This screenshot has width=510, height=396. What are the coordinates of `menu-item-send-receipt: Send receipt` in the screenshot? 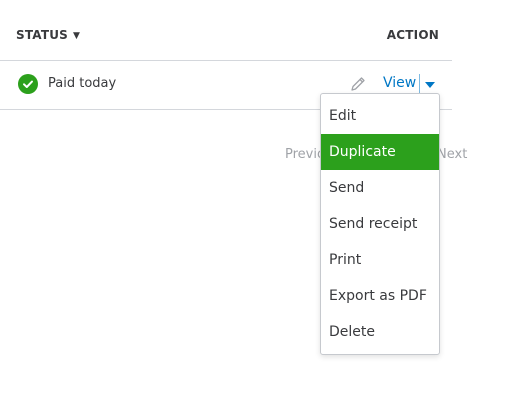 It's located at (380, 224).